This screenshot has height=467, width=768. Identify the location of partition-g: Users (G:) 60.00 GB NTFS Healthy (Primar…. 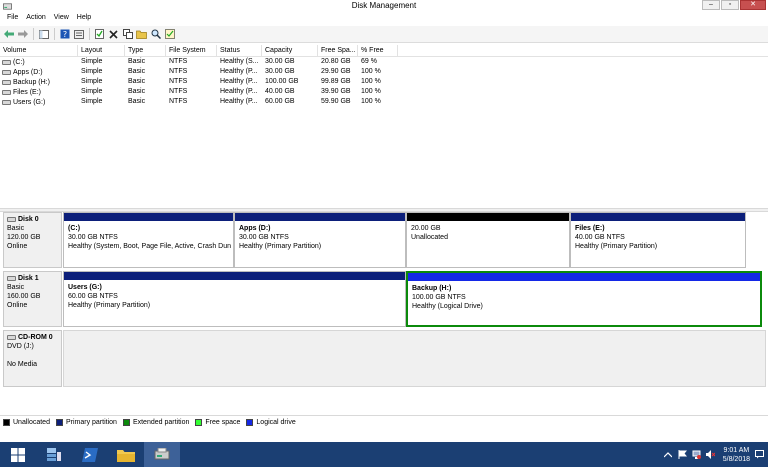
(234, 299).